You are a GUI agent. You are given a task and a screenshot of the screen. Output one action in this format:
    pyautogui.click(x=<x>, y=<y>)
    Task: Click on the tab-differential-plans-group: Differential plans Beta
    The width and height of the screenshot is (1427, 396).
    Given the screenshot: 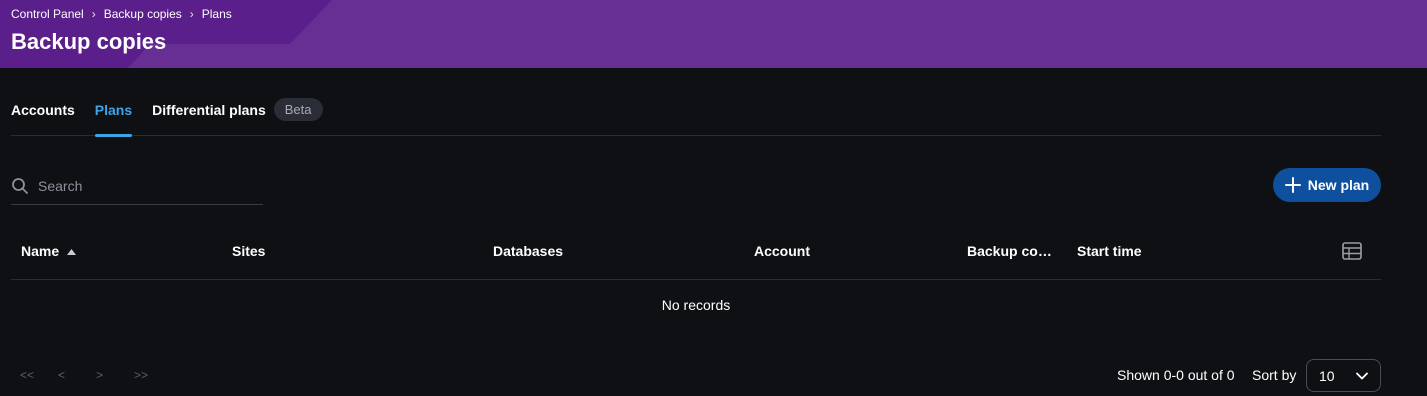 What is the action you would take?
    pyautogui.click(x=237, y=116)
    